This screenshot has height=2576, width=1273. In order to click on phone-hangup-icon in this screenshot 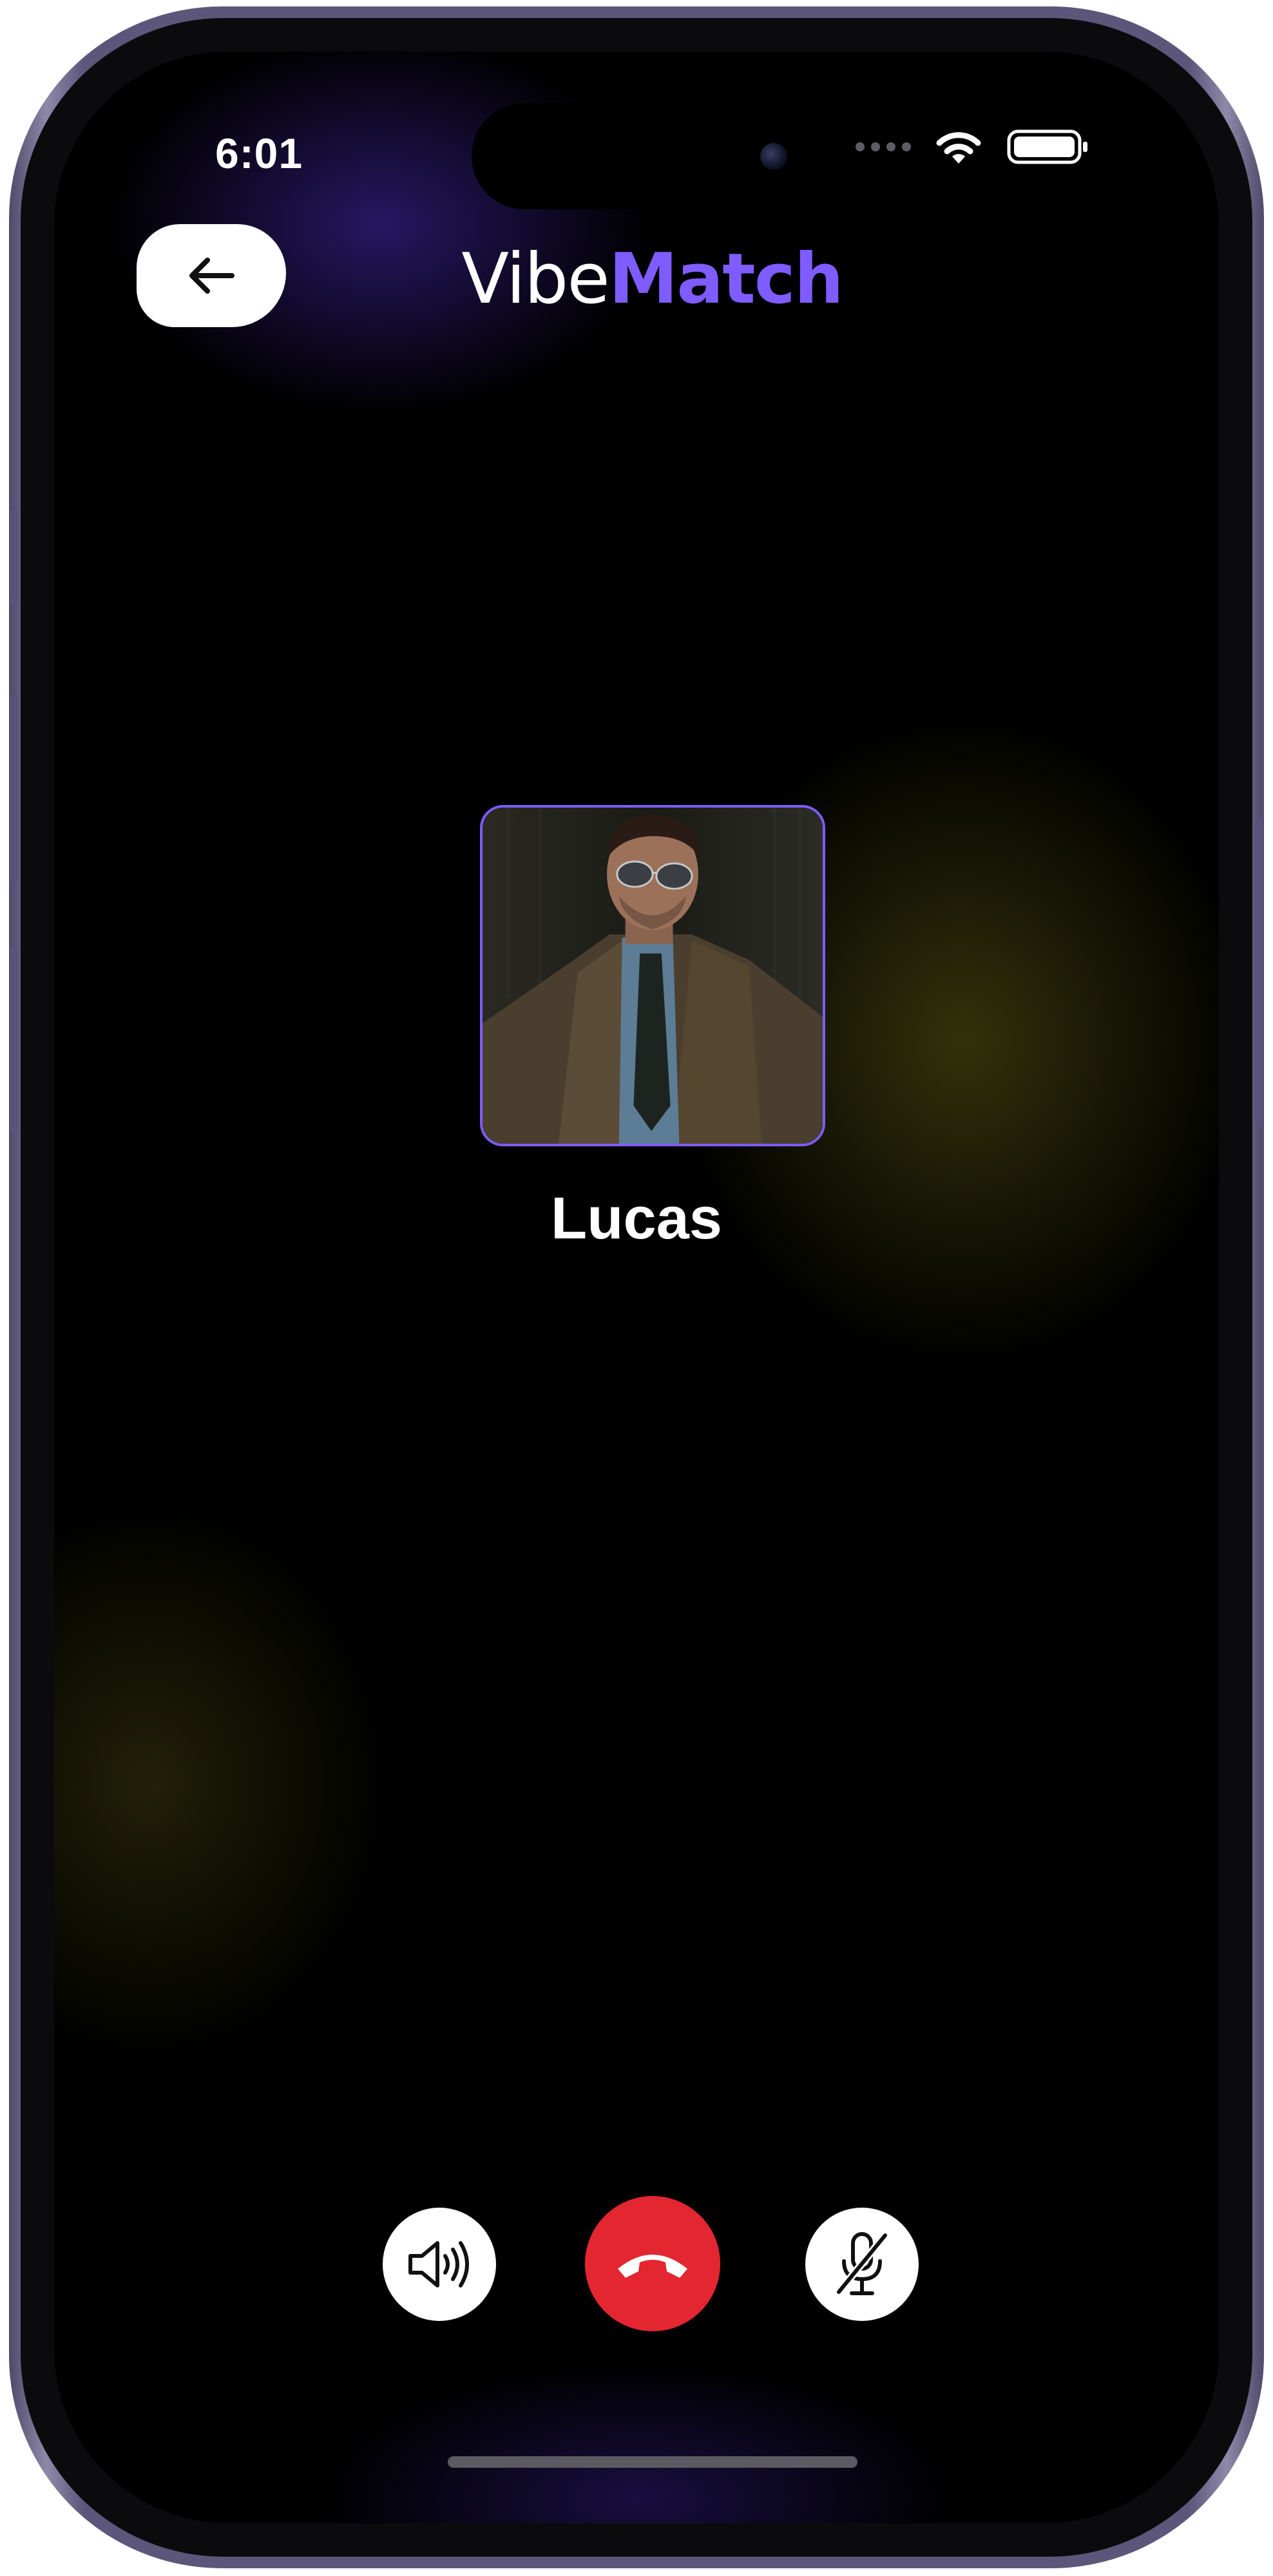, I will do `click(652, 2266)`.